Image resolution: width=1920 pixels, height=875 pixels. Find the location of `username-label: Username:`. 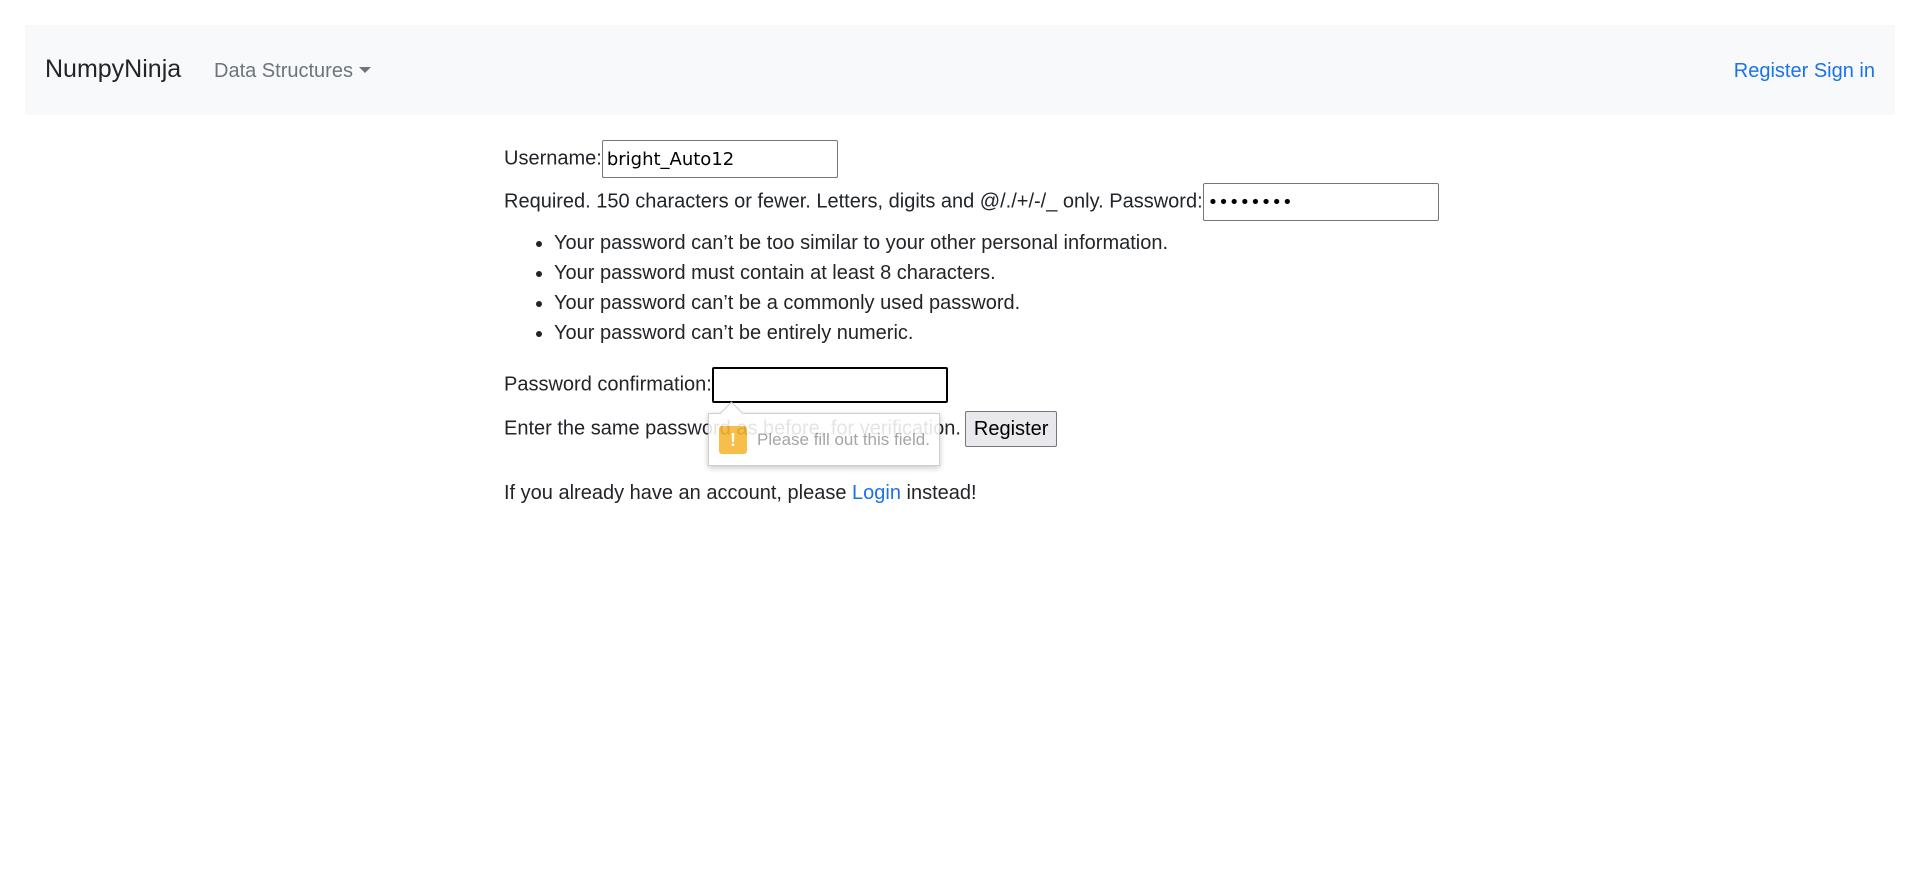

username-label: Username: is located at coordinates (553, 158).